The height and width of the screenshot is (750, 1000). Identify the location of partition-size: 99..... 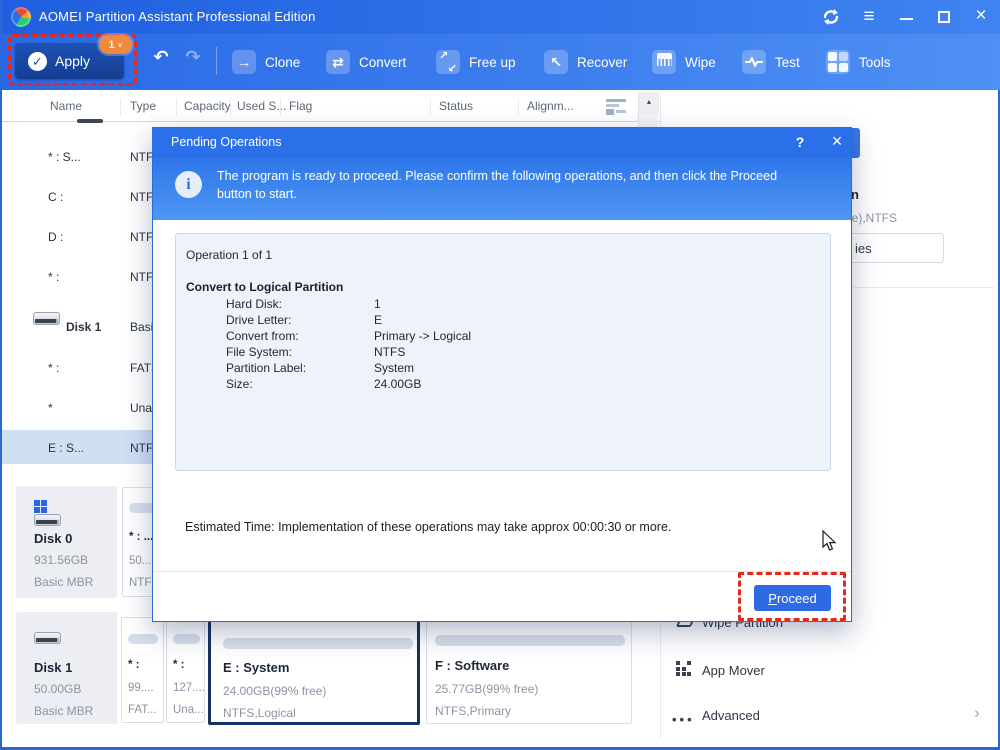
(141, 688).